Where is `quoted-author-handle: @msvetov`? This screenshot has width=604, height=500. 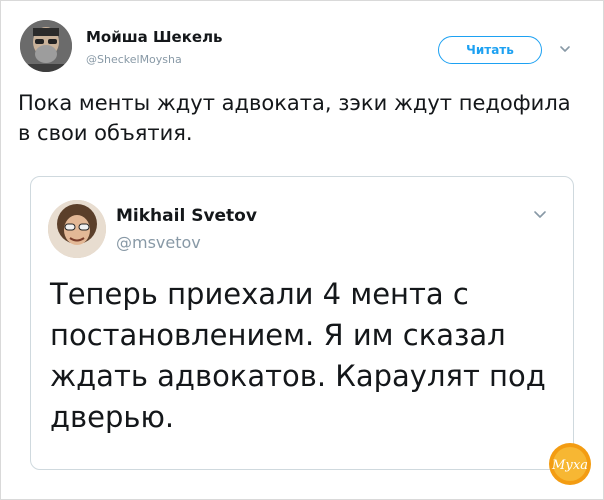 quoted-author-handle: @msvetov is located at coordinates (158, 242).